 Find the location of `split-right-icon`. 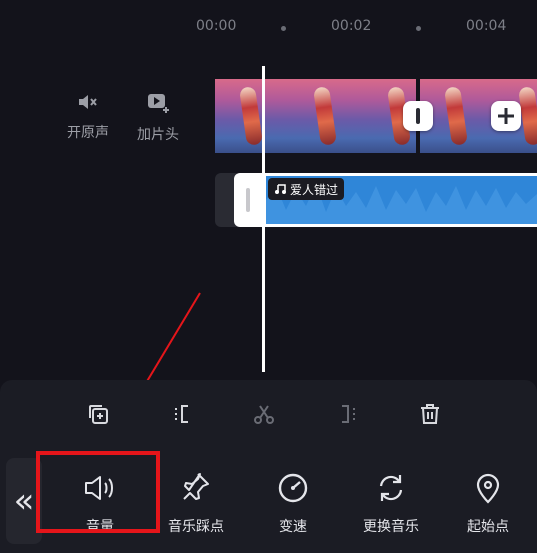

split-right-icon is located at coordinates (348, 414).